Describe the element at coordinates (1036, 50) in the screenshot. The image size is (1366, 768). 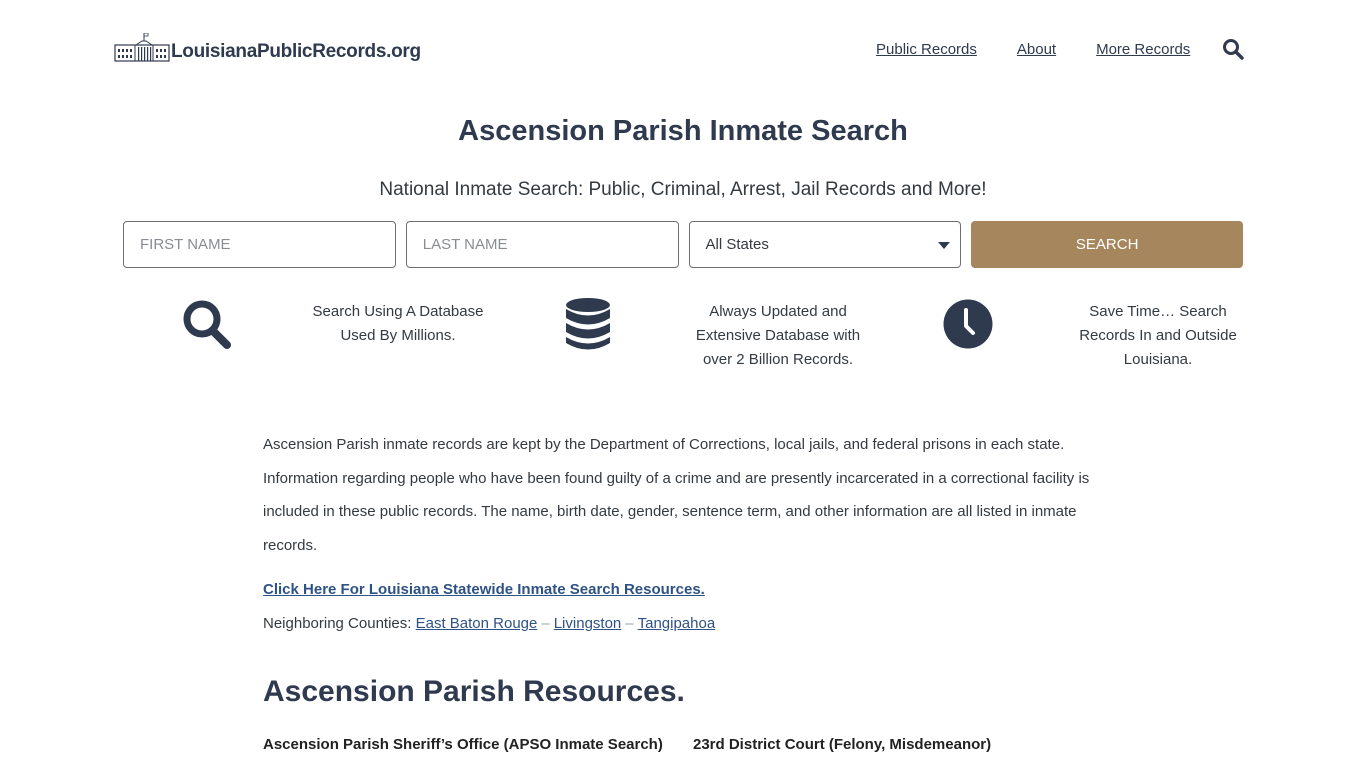
I see `nav-about: About` at that location.